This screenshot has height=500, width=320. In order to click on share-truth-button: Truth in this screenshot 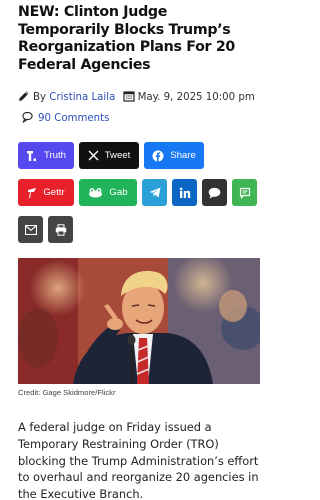, I will do `click(46, 155)`.